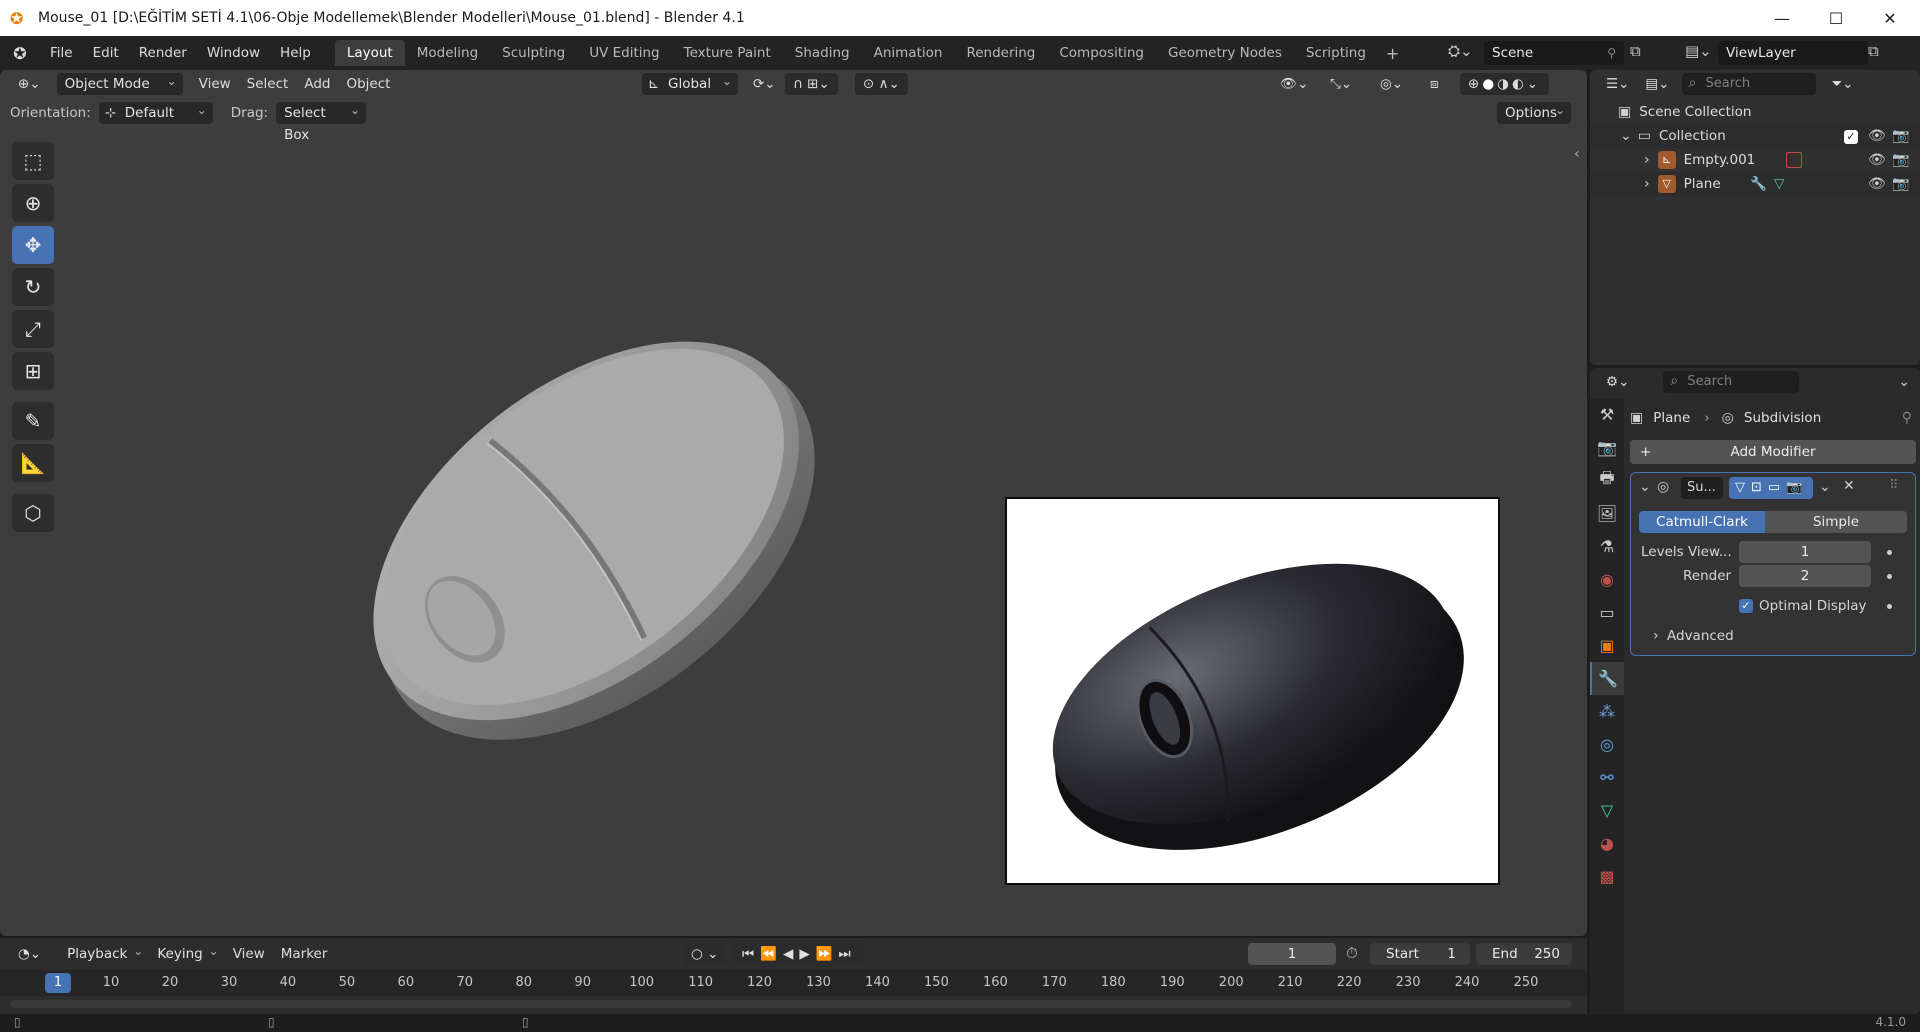  I want to click on minimize-button: —, so click(1782, 18).